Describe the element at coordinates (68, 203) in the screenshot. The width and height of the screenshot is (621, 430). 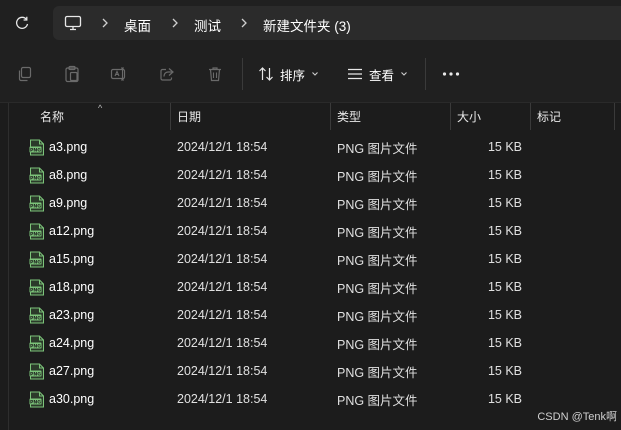
I see `file-name: a9.png` at that location.